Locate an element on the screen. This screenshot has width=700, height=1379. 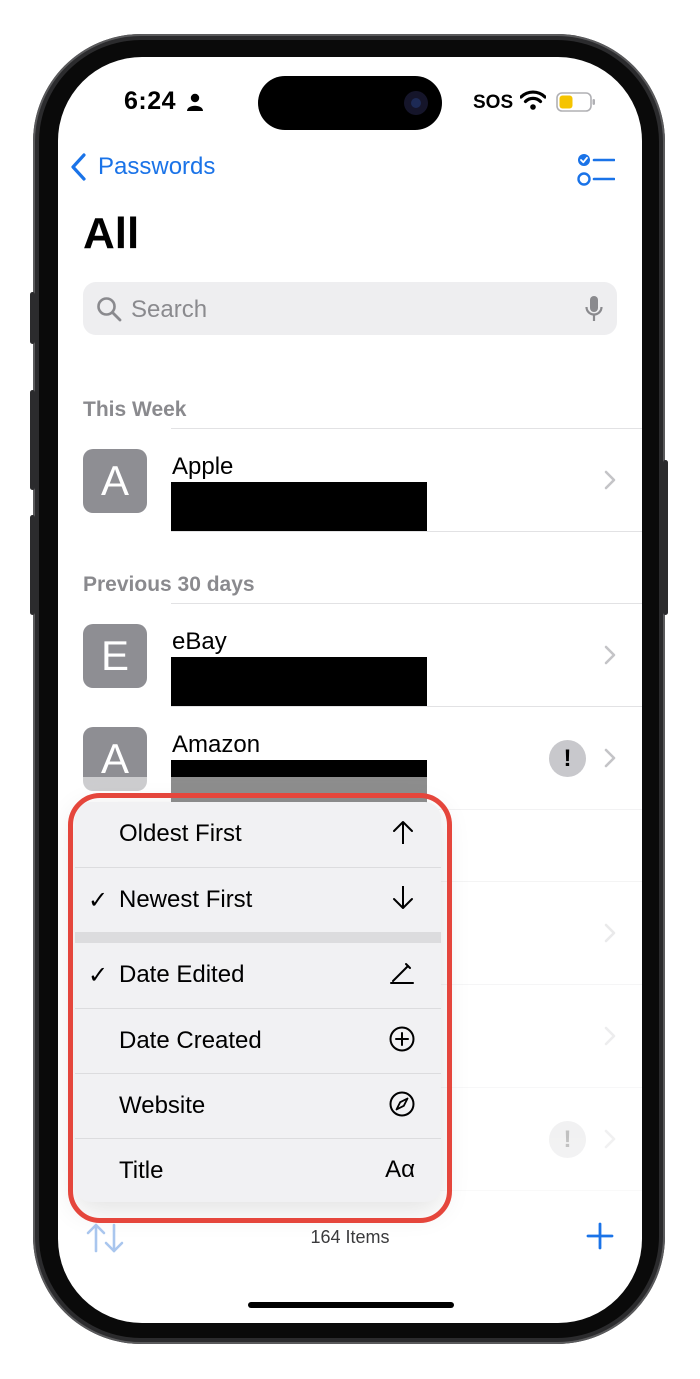
add-icon is located at coordinates (600, 1238).